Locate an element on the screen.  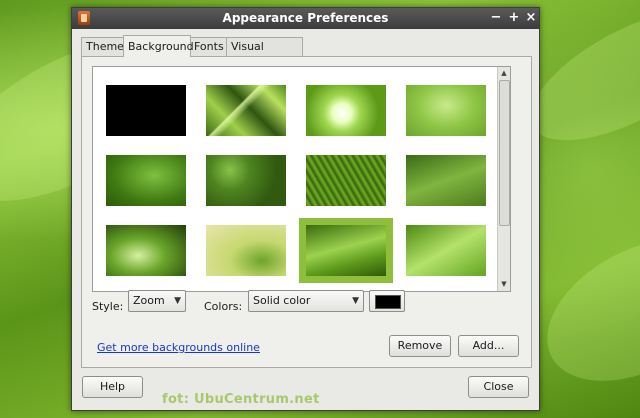
window-title: Appearance Preferences is located at coordinates (305, 18).